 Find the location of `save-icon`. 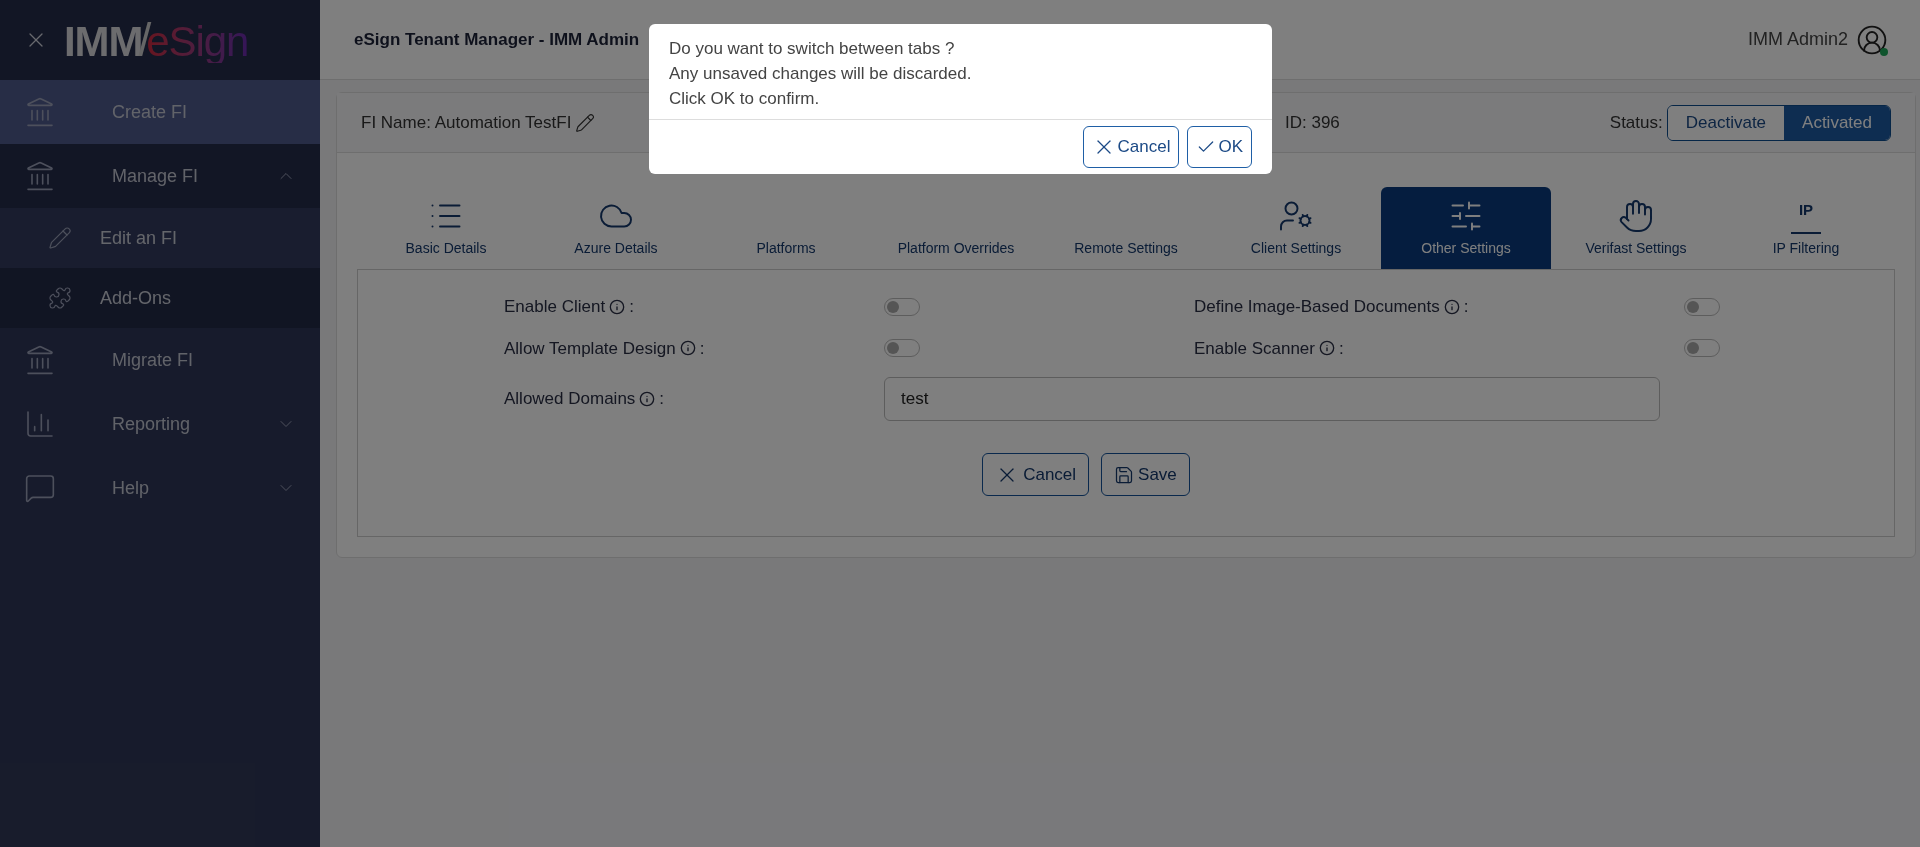

save-icon is located at coordinates (1124, 474).